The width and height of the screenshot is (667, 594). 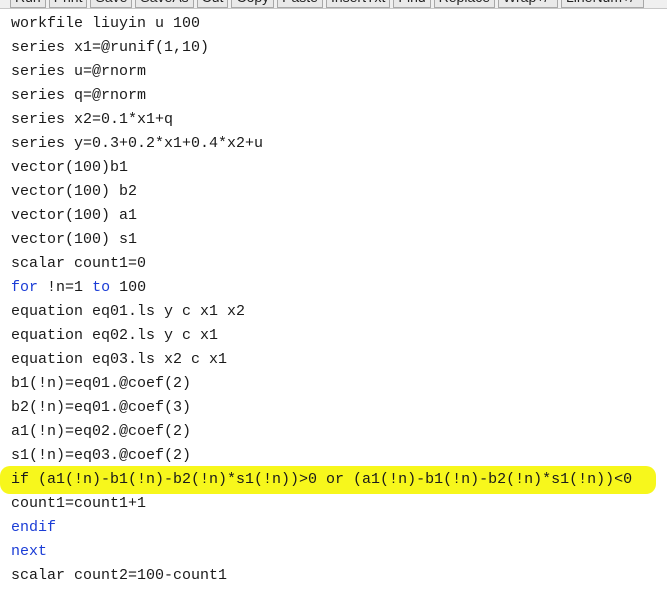 I want to click on toolbar-button-copy: Copy, so click(x=253, y=4).